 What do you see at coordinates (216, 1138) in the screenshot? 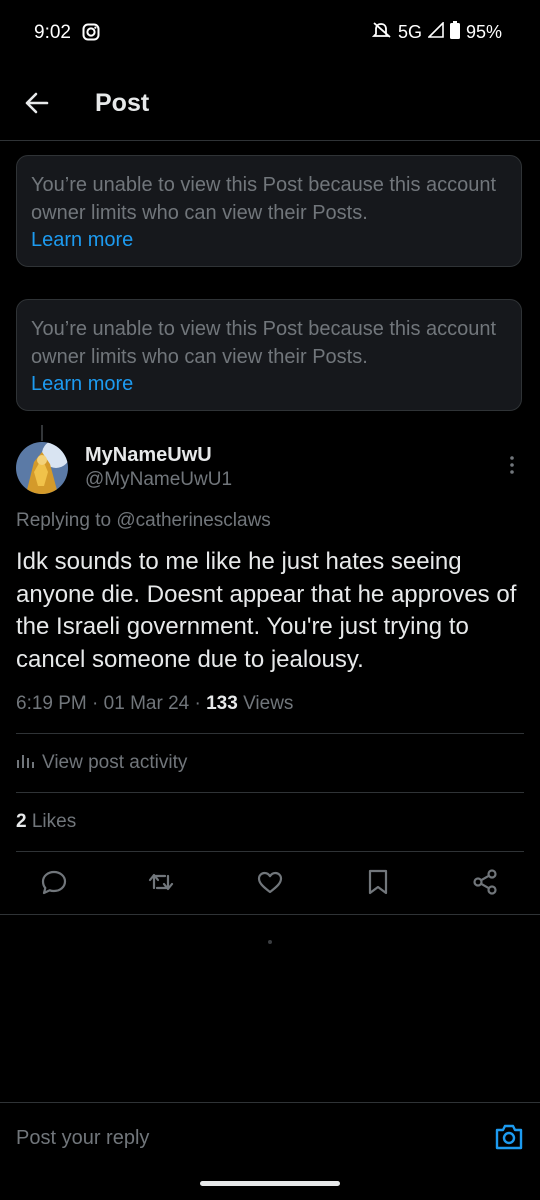
I see `reply-input` at bounding box center [216, 1138].